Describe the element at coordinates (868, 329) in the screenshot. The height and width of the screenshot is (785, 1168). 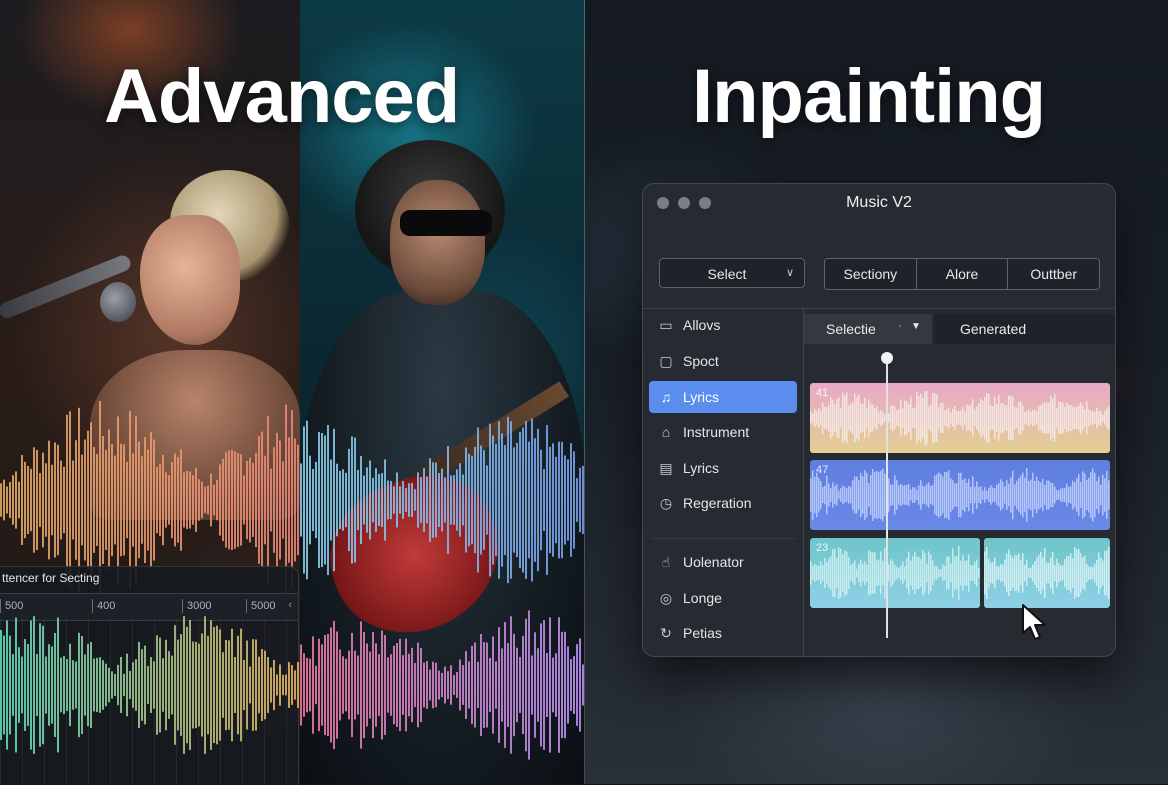
I see `tab-selection: Selectie · ▼` at that location.